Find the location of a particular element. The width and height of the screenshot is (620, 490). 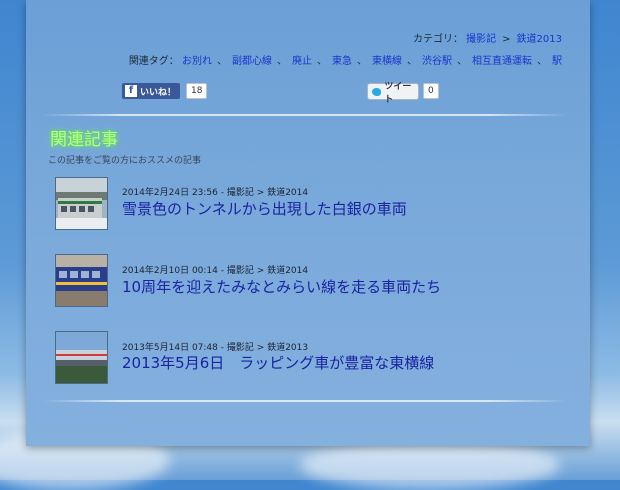

twitter-bird-icon is located at coordinates (377, 91).